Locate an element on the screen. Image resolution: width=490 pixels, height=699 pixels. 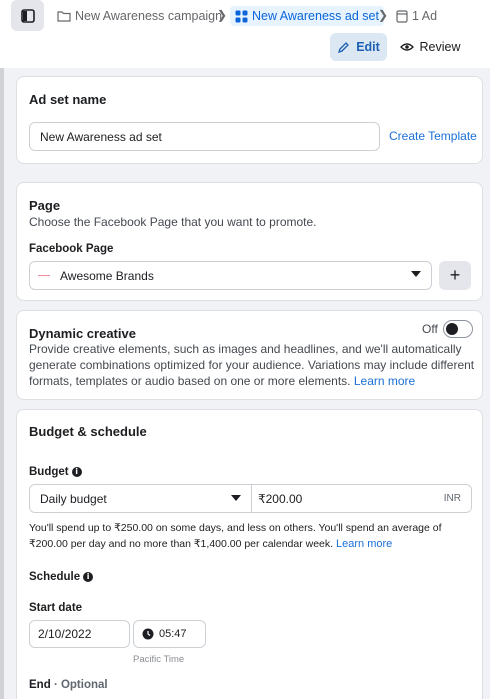
budget-schedule-title: Budget & schedule is located at coordinates (88, 431).